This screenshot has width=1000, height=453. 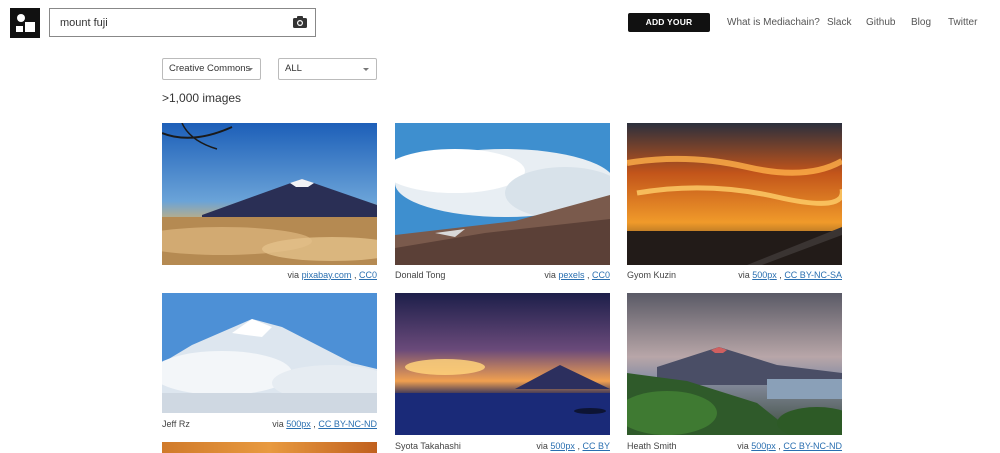 I want to click on mediachain-logo, so click(x=25, y=23).